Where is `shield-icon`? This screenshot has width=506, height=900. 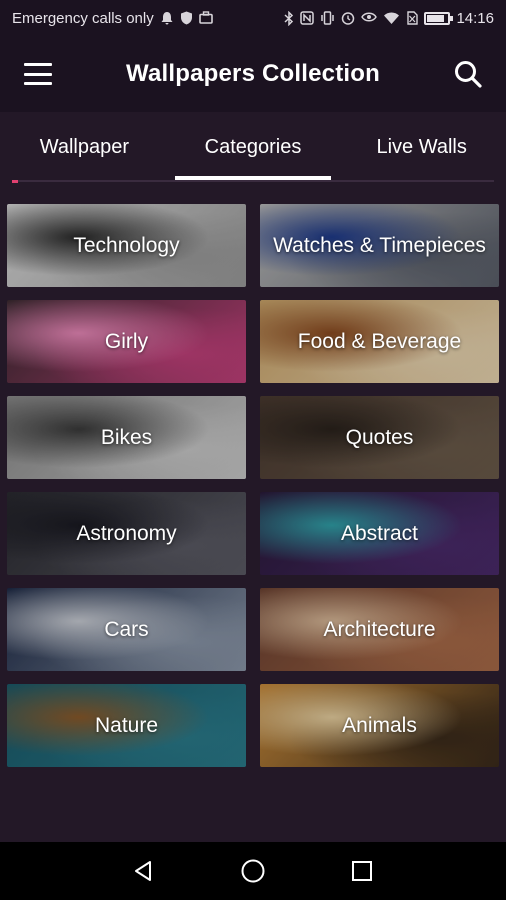
shield-icon is located at coordinates (186, 18).